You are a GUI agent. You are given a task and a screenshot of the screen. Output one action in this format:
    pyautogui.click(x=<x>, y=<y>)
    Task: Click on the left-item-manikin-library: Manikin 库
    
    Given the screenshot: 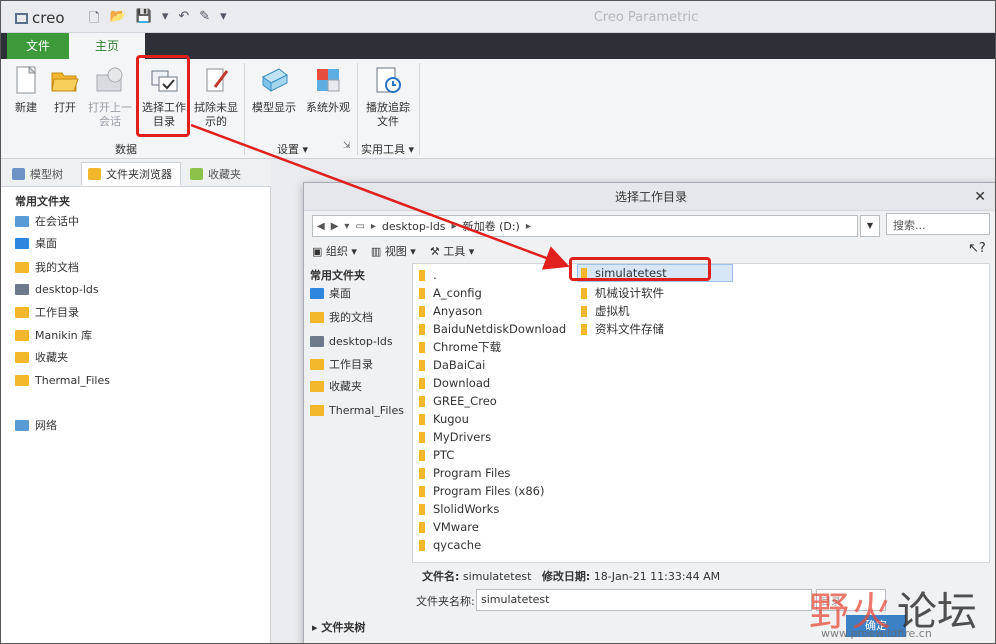 What is the action you would take?
    pyautogui.click(x=53, y=335)
    